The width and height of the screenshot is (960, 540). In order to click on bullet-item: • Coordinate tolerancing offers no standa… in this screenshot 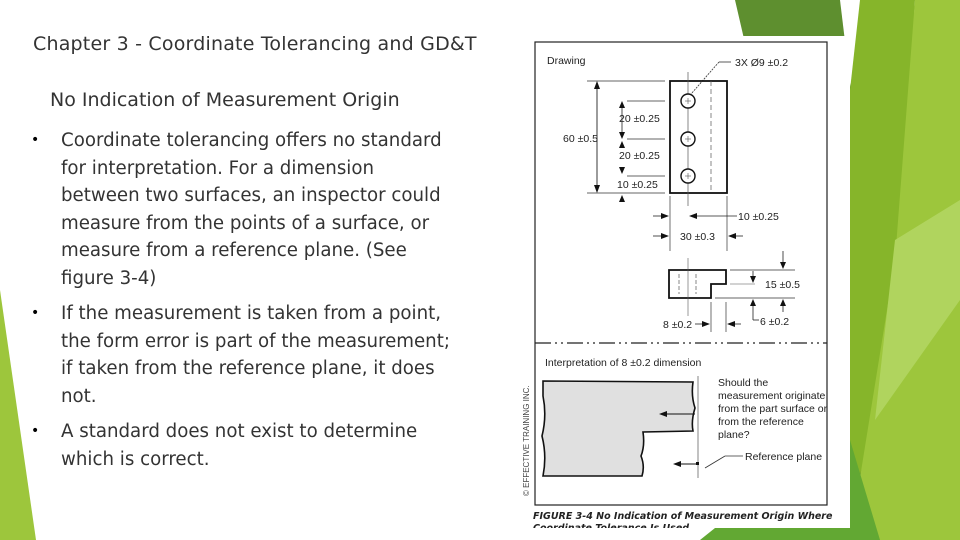, I will do `click(243, 209)`.